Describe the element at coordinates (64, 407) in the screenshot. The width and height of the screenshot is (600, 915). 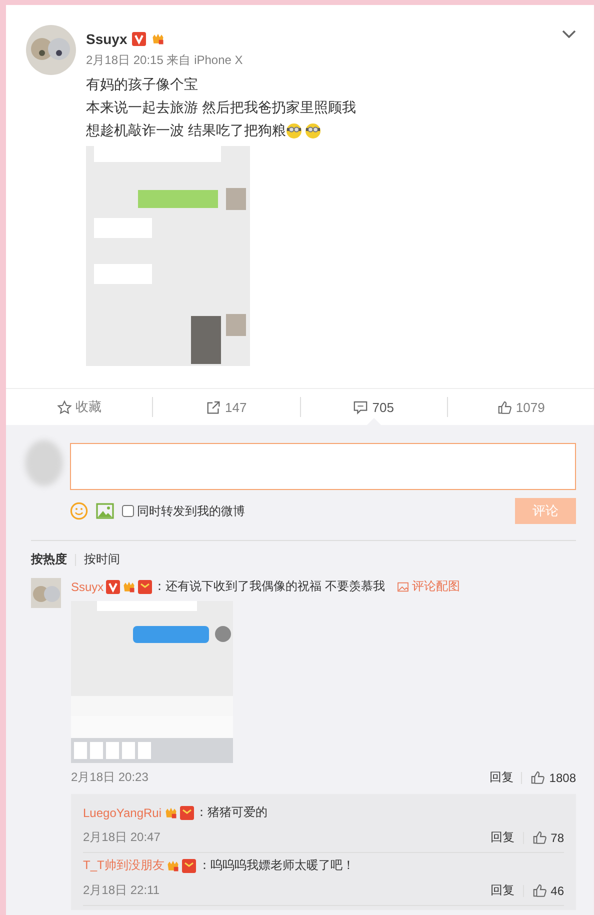
I see `star-icon` at that location.